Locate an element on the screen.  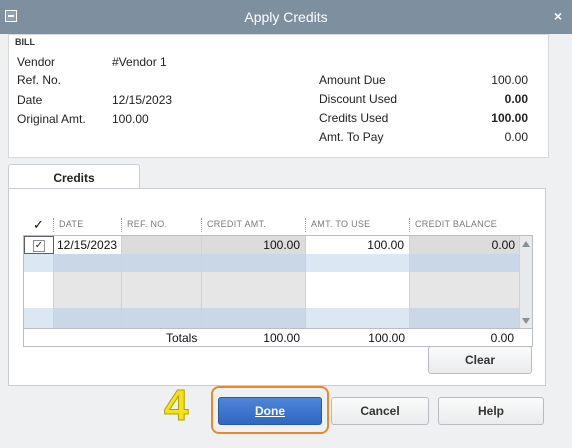
ref-no-column-header: REF. NO. is located at coordinates (147, 224).